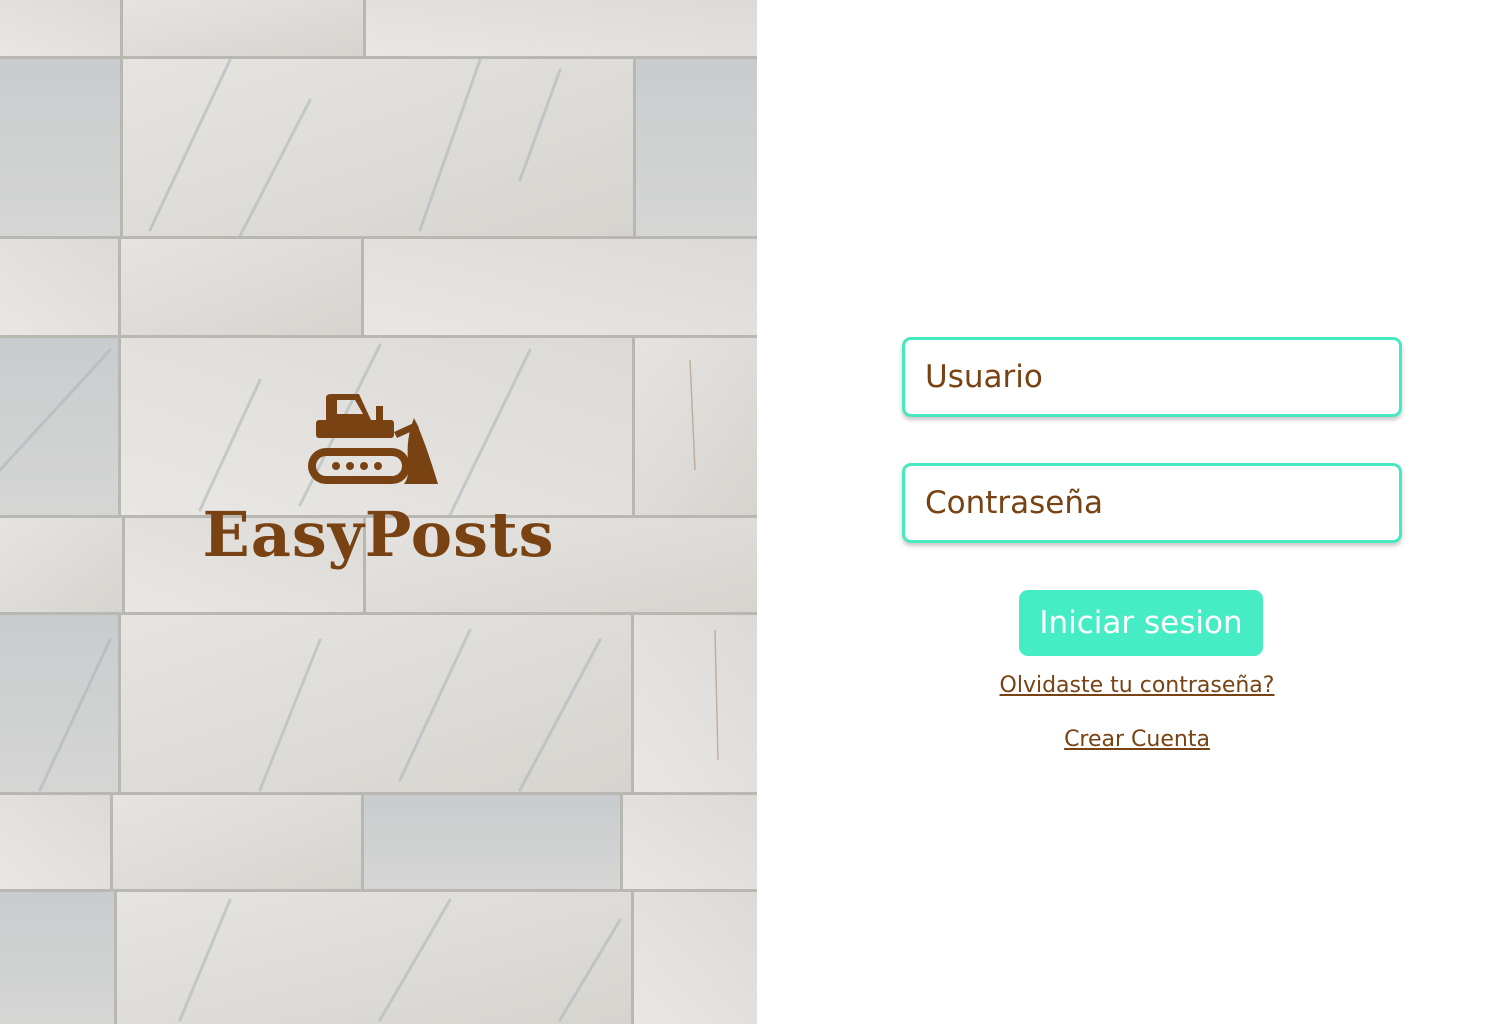 The height and width of the screenshot is (1024, 1512). What do you see at coordinates (1134, 739) in the screenshot?
I see `create-account-link: Crear Cuenta` at bounding box center [1134, 739].